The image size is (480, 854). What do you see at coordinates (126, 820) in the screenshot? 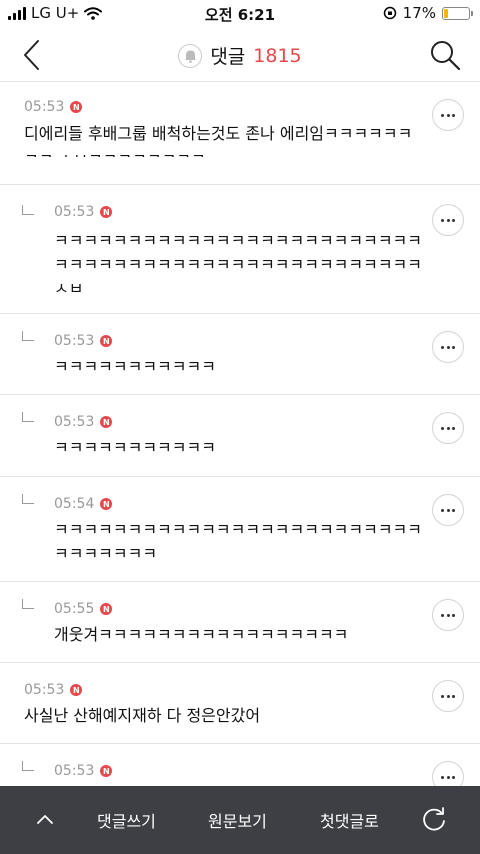
I see `write-comment-button: 댓글쓰기` at bounding box center [126, 820].